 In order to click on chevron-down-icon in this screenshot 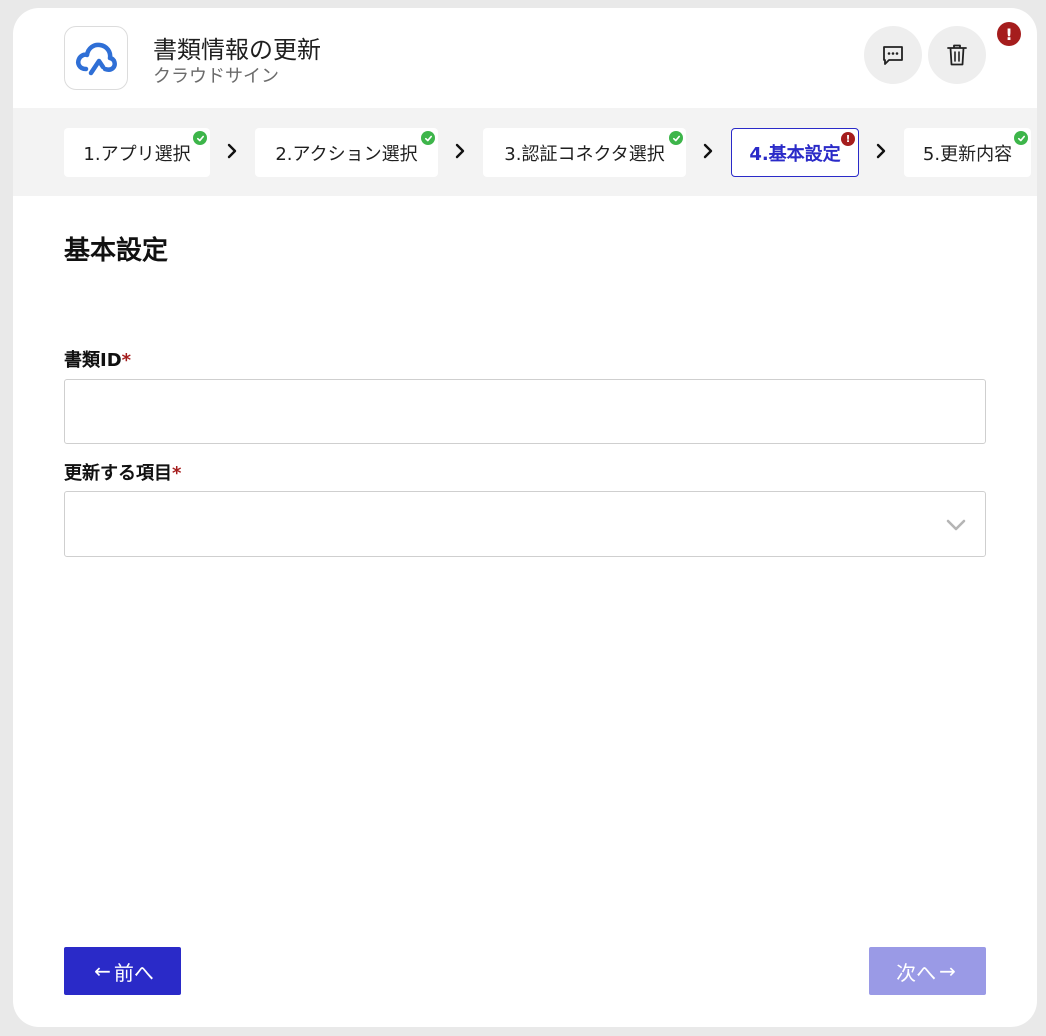, I will do `click(956, 525)`.